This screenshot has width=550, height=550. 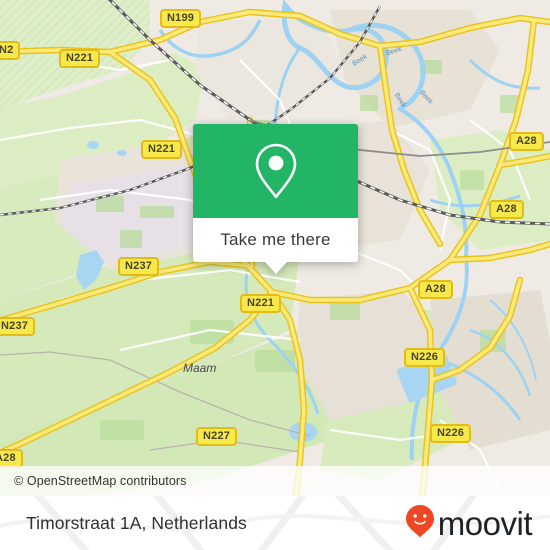 I want to click on moovit-pin-icon, so click(x=420, y=523).